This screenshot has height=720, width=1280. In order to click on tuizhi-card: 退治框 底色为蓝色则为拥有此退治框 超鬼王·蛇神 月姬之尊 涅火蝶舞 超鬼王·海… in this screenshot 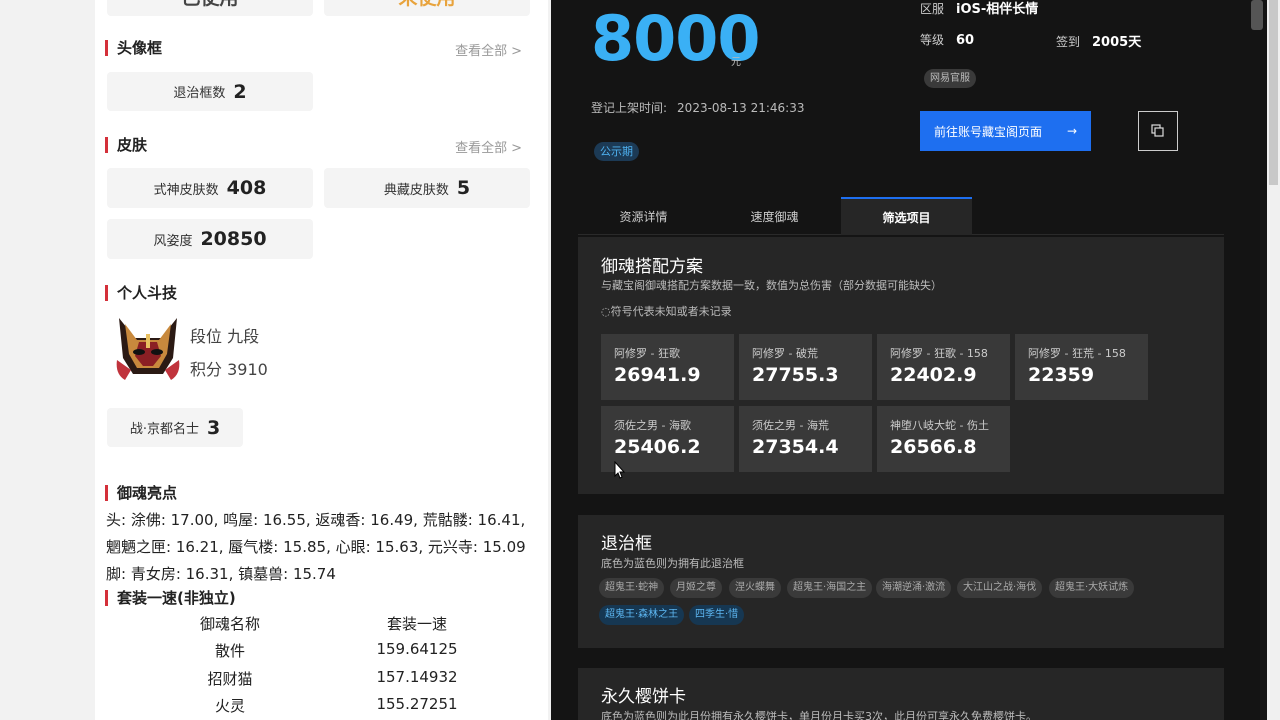, I will do `click(901, 581)`.